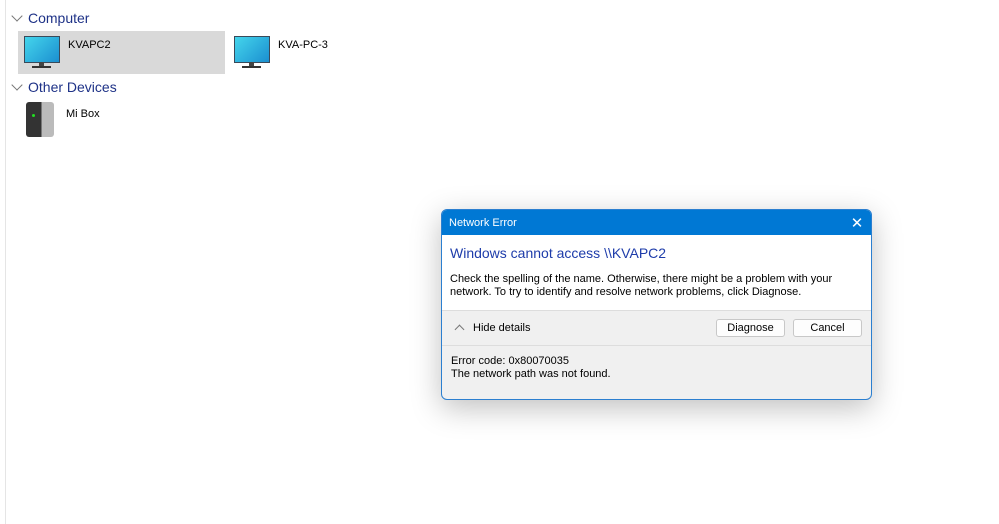 This screenshot has width=999, height=524. I want to click on diagnose-button: Diagnose, so click(750, 328).